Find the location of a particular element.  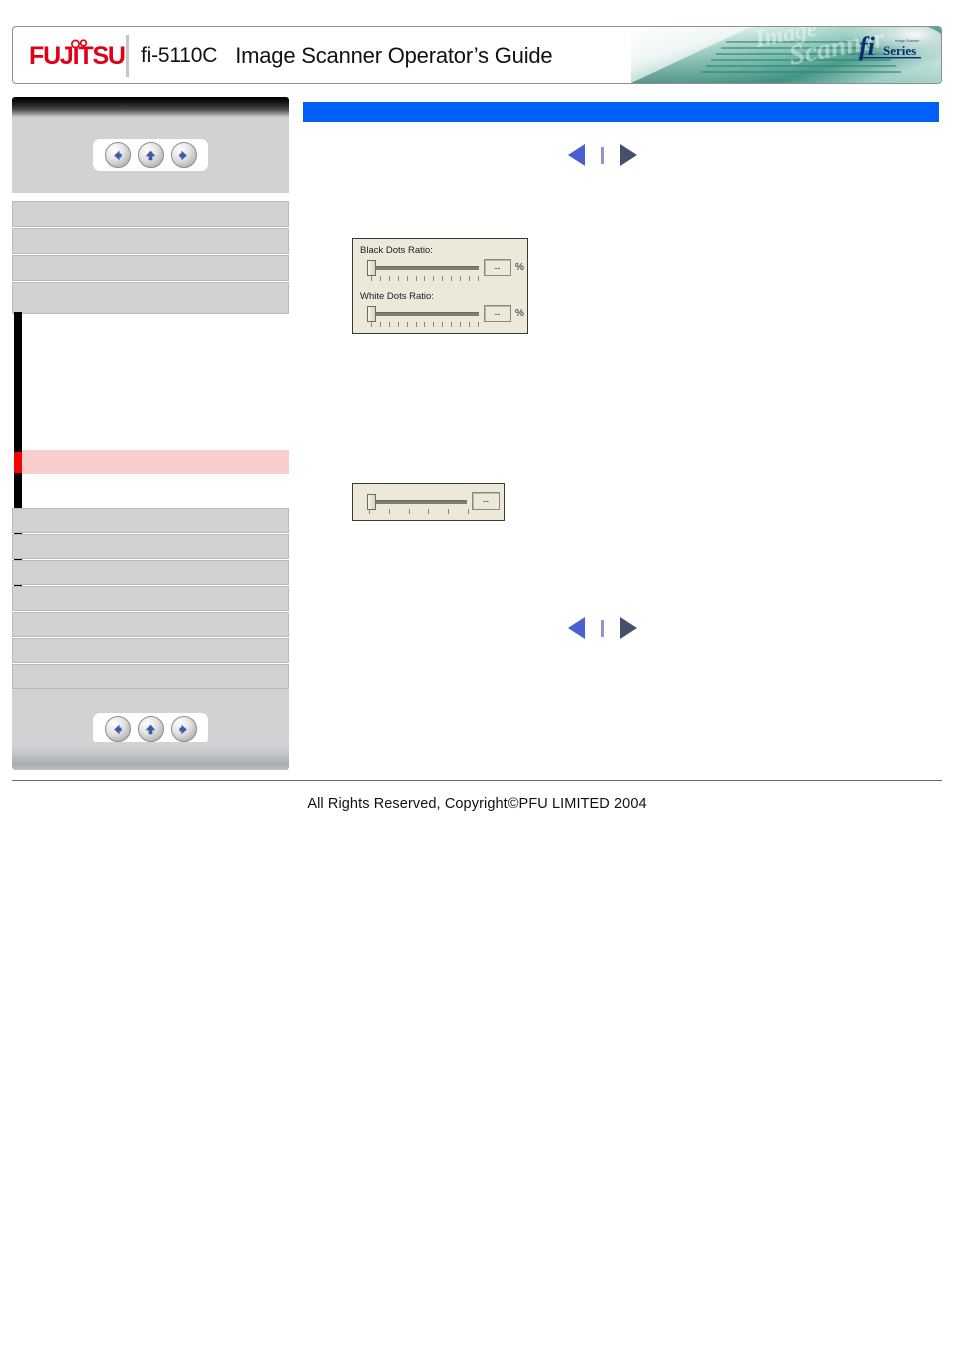

back-button-bottom is located at coordinates (117, 729).